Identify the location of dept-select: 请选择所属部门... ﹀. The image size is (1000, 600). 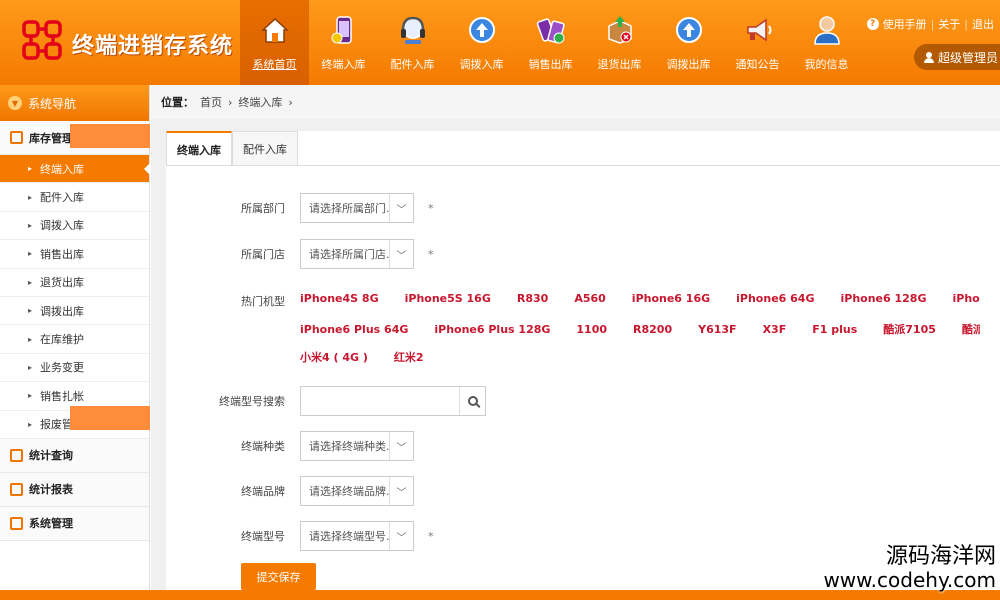
(357, 208).